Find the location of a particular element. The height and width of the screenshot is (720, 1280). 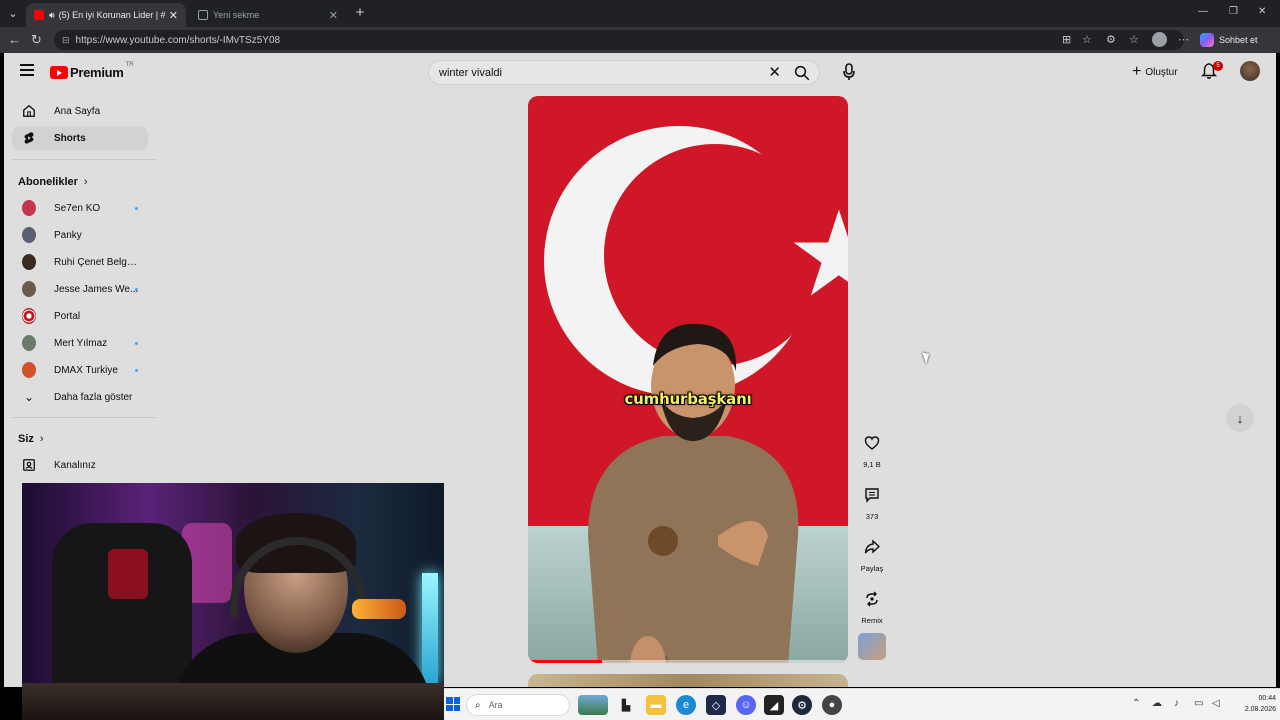

next-short-button: ↓ is located at coordinates (1240, 418).